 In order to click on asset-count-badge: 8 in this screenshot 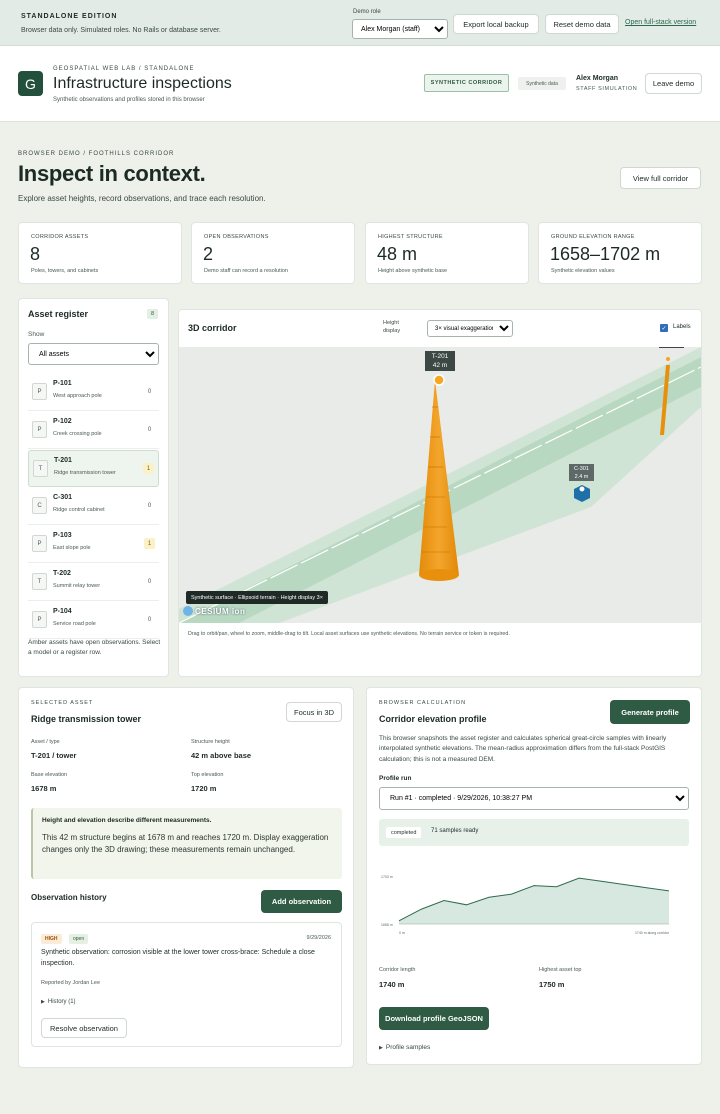, I will do `click(152, 314)`.